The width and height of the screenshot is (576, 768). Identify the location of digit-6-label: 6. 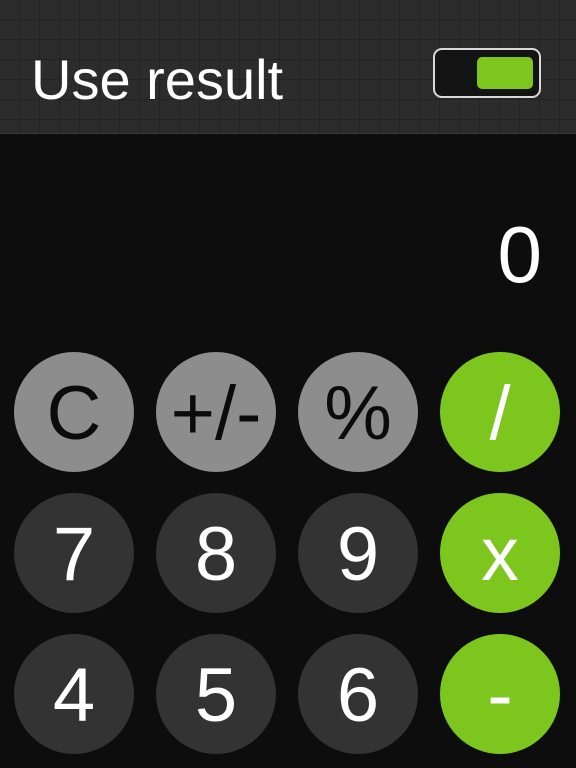
(358, 695).